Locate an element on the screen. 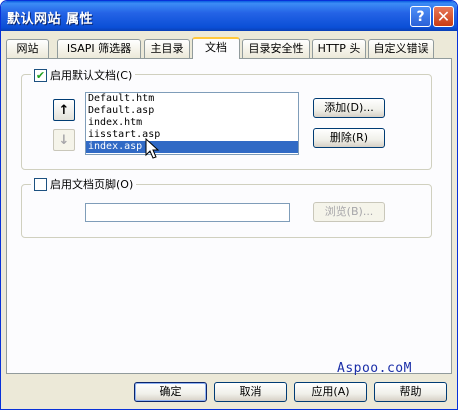 The image size is (458, 410). tab-directory-security: 目录安全性 is located at coordinates (276, 48).